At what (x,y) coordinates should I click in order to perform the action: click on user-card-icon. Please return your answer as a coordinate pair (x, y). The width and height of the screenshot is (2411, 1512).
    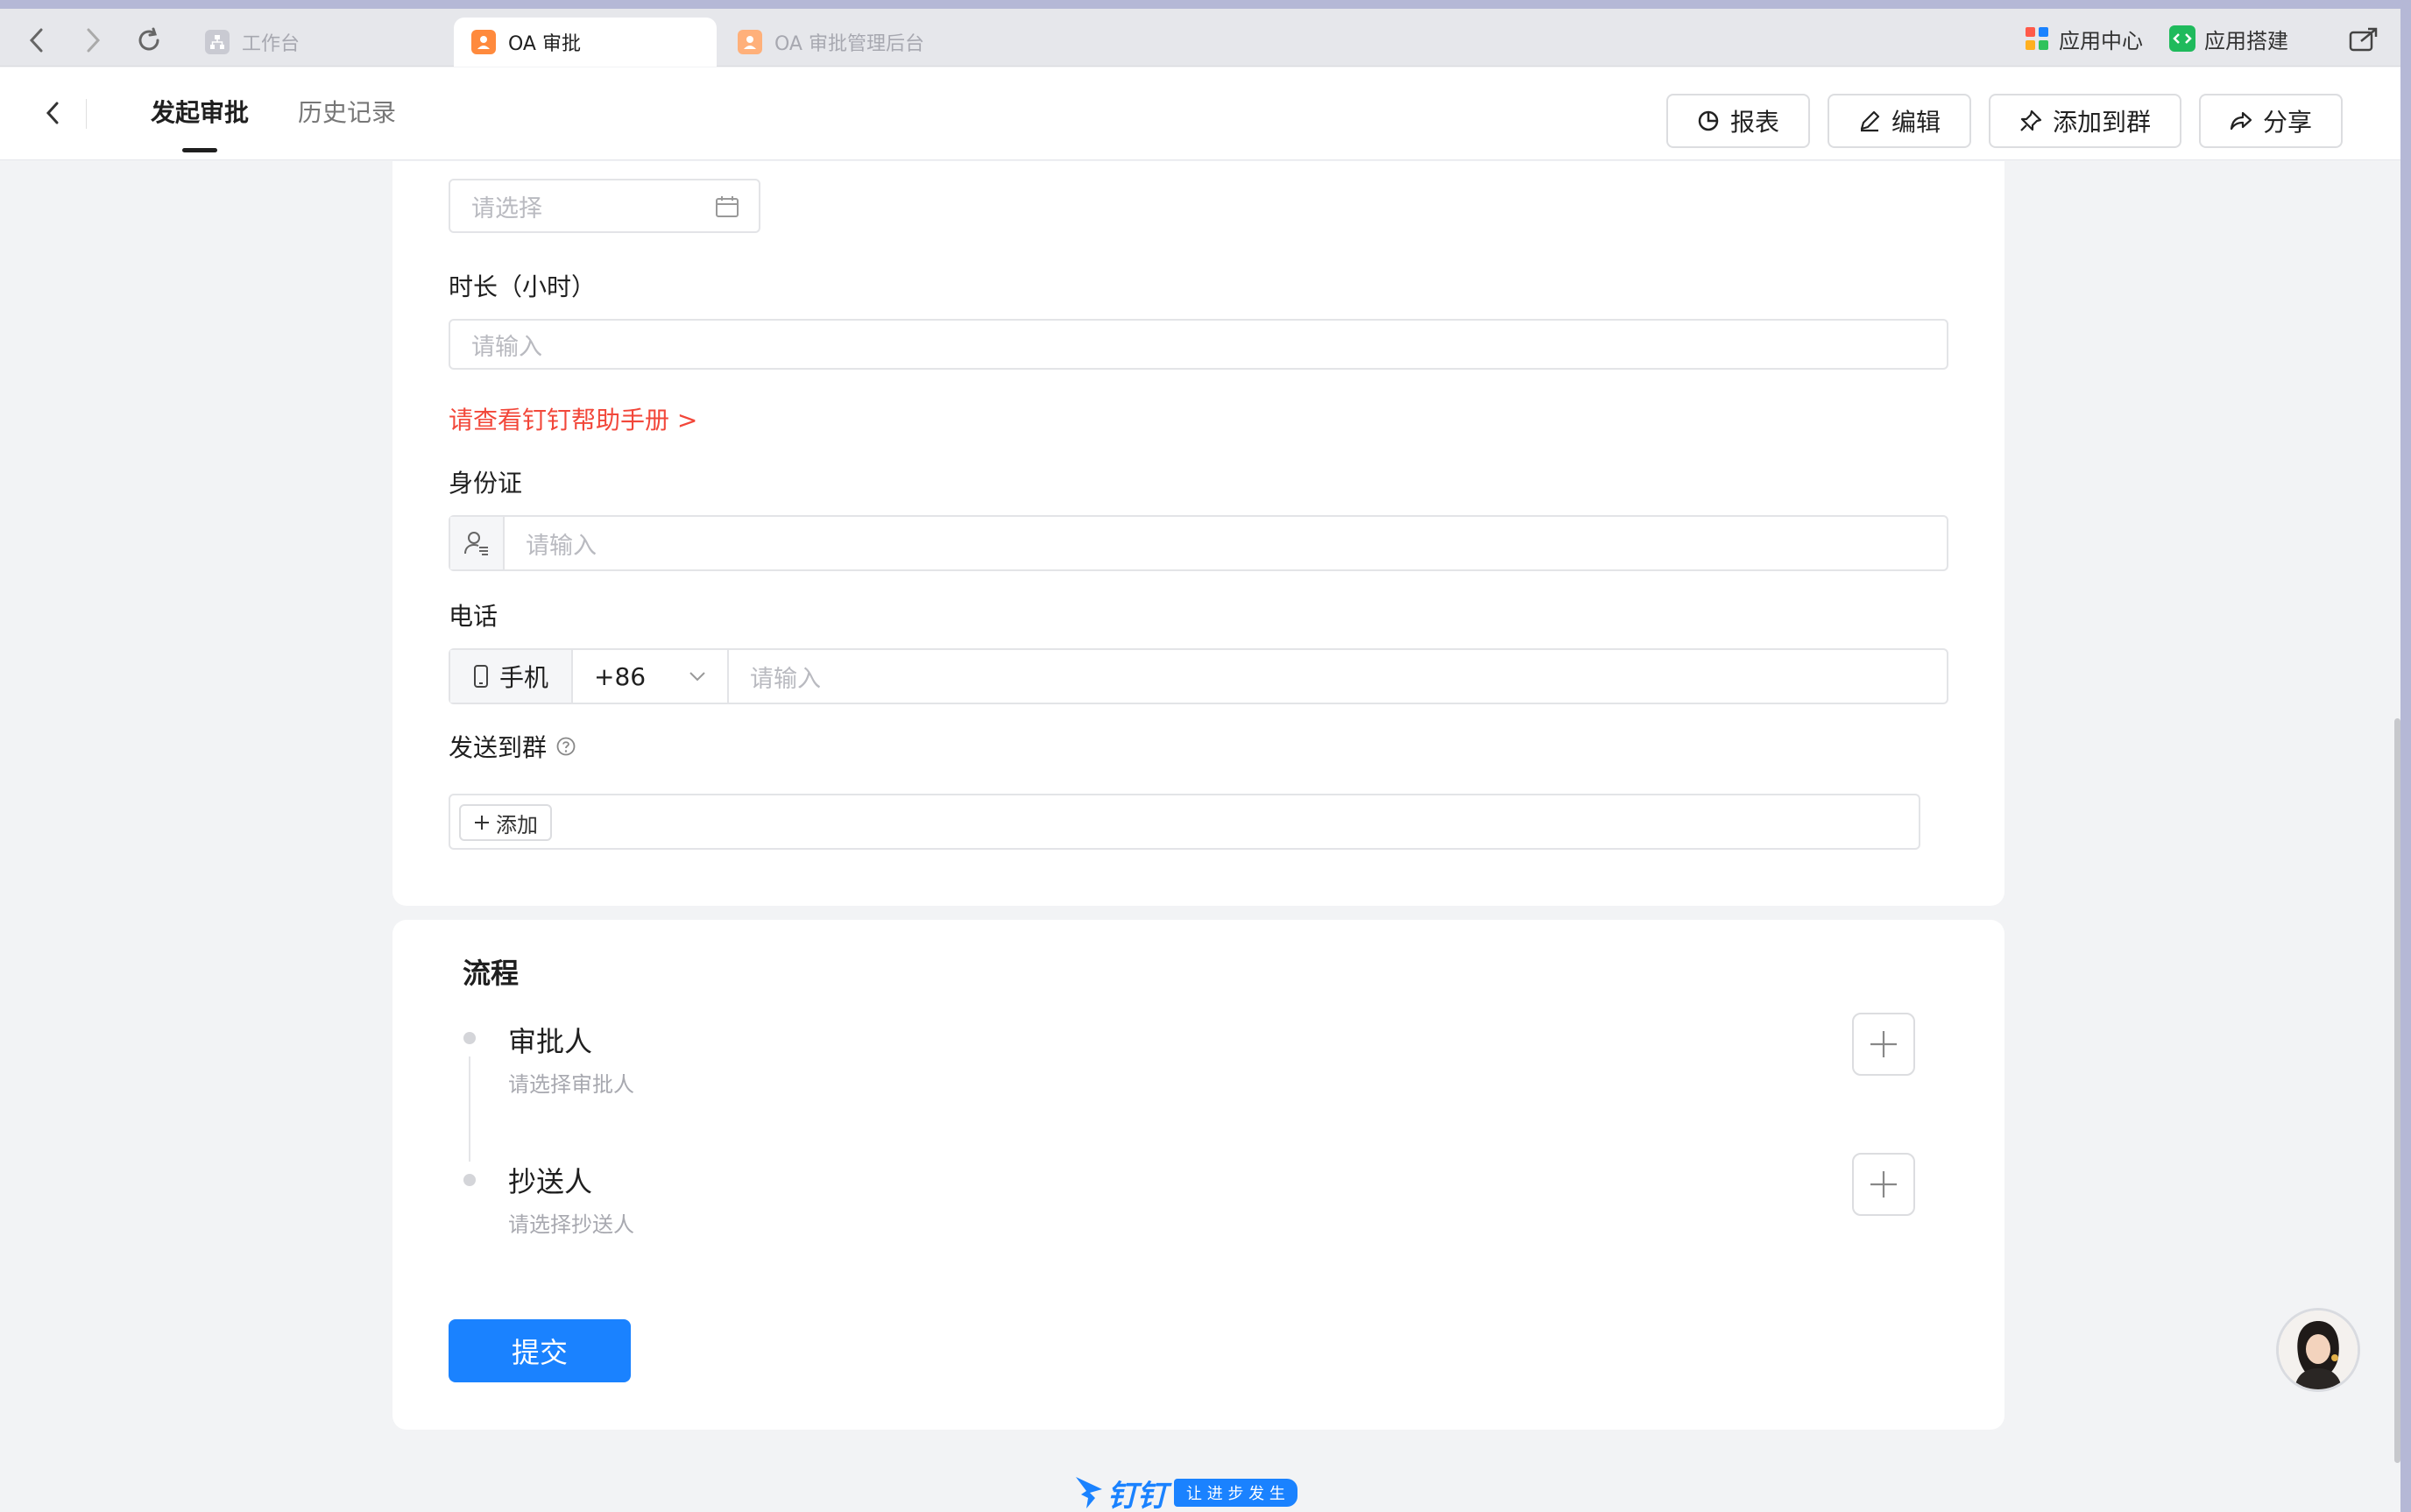
    Looking at the image, I should click on (476, 544).